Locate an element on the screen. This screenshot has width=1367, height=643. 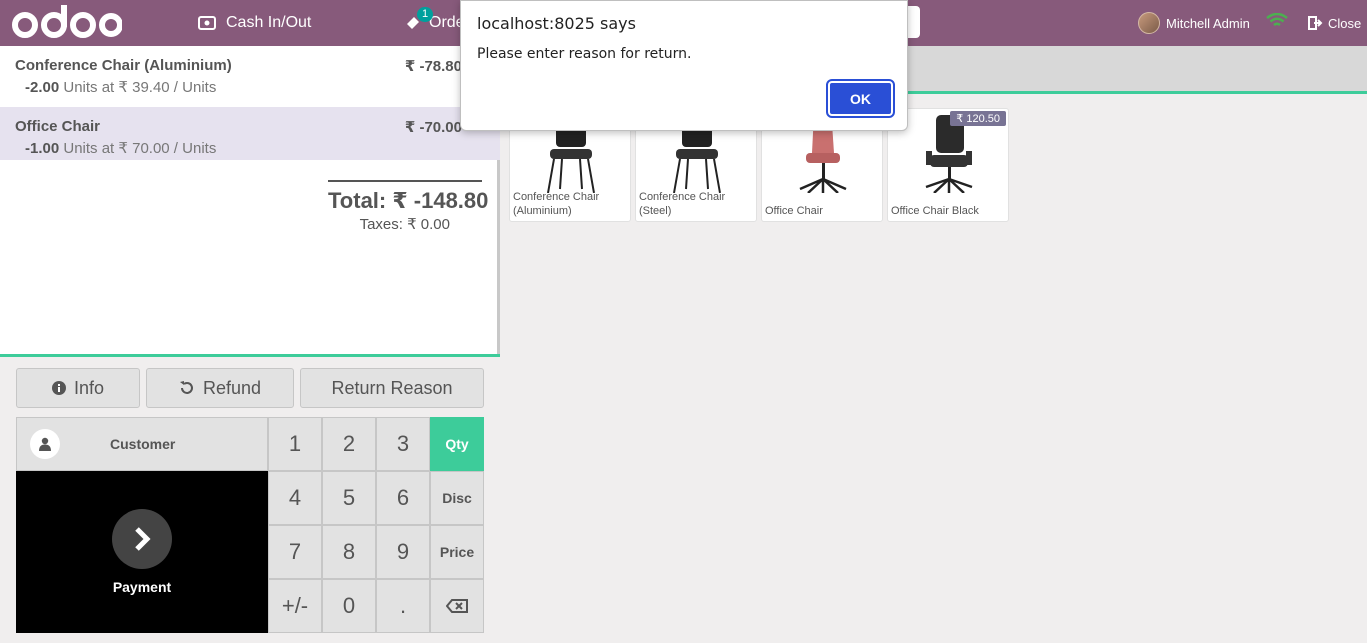
return-reason-label: Return Reason is located at coordinates (392, 387).